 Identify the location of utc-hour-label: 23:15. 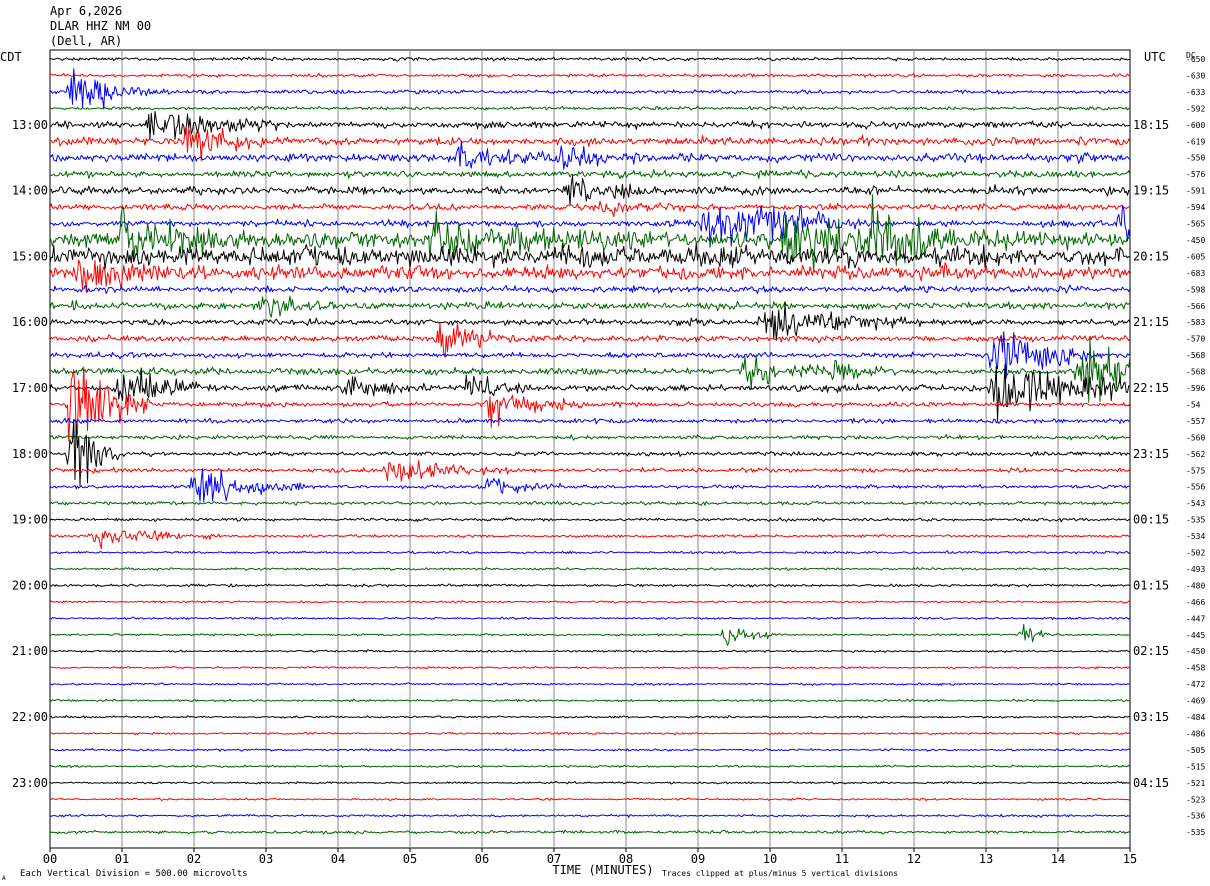
(1151, 454).